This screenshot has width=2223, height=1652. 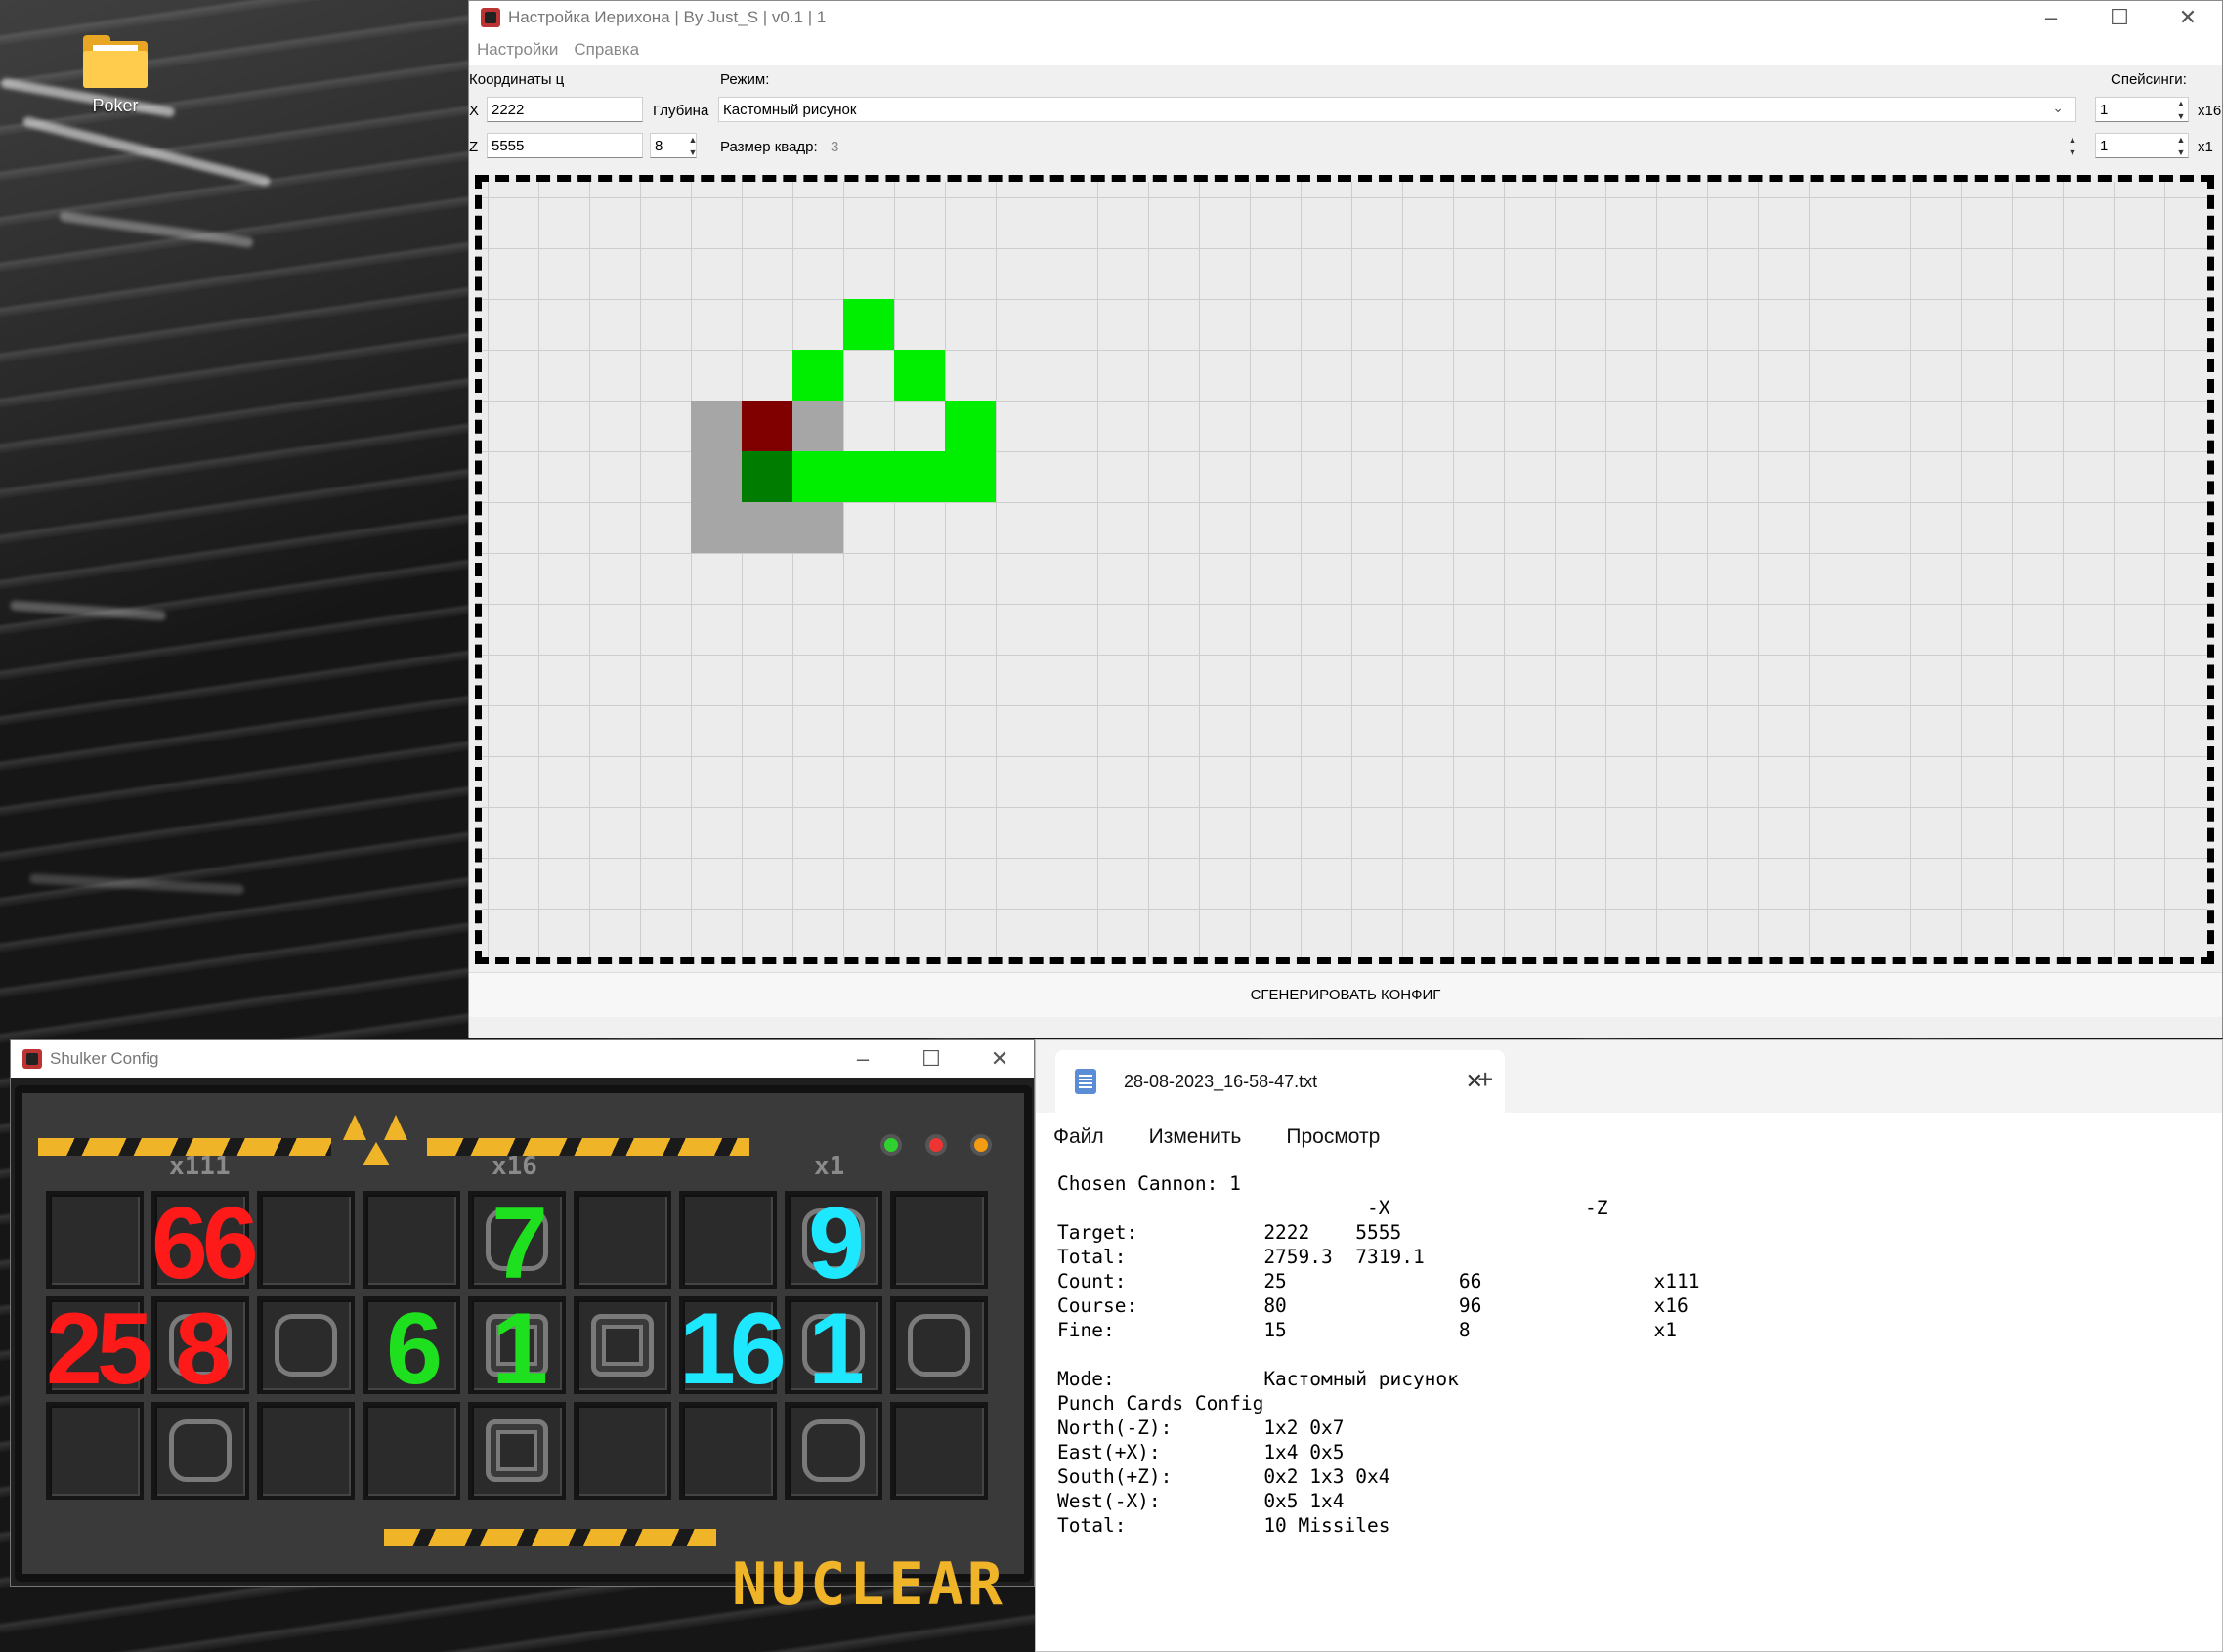 What do you see at coordinates (1280, 1081) in the screenshot?
I see `file-tab: 28-08-2023_16-58-47.txt ✕` at bounding box center [1280, 1081].